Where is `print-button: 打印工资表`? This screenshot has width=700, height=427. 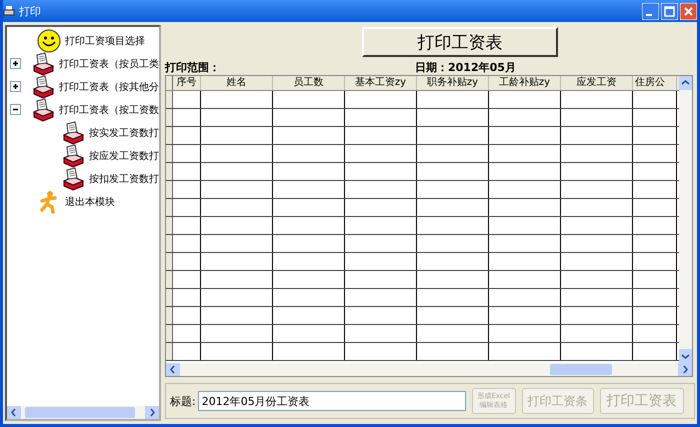
print-button: 打印工资表 is located at coordinates (460, 42).